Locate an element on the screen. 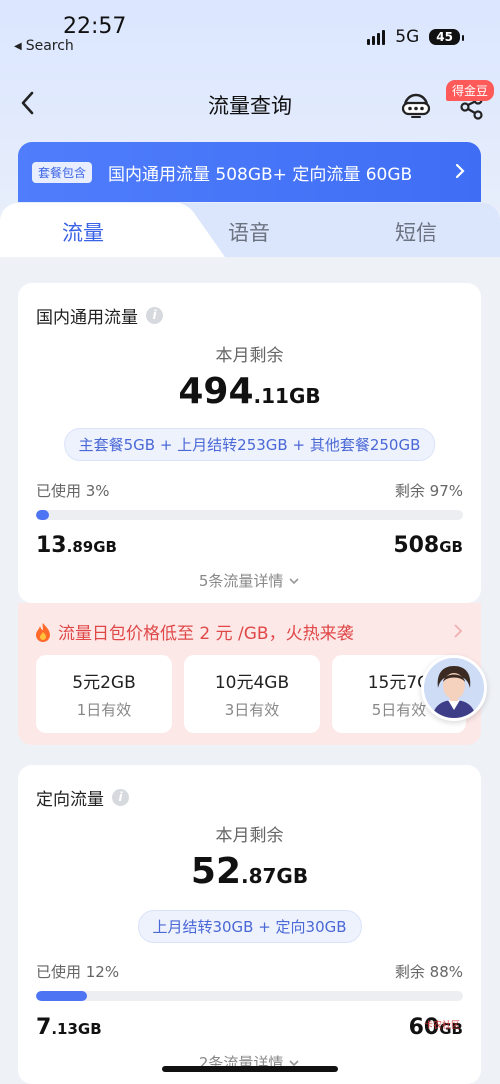 The height and width of the screenshot is (1084, 500). package-text: 国内通用流量 508GB+ 定向流量 60GB is located at coordinates (260, 175).